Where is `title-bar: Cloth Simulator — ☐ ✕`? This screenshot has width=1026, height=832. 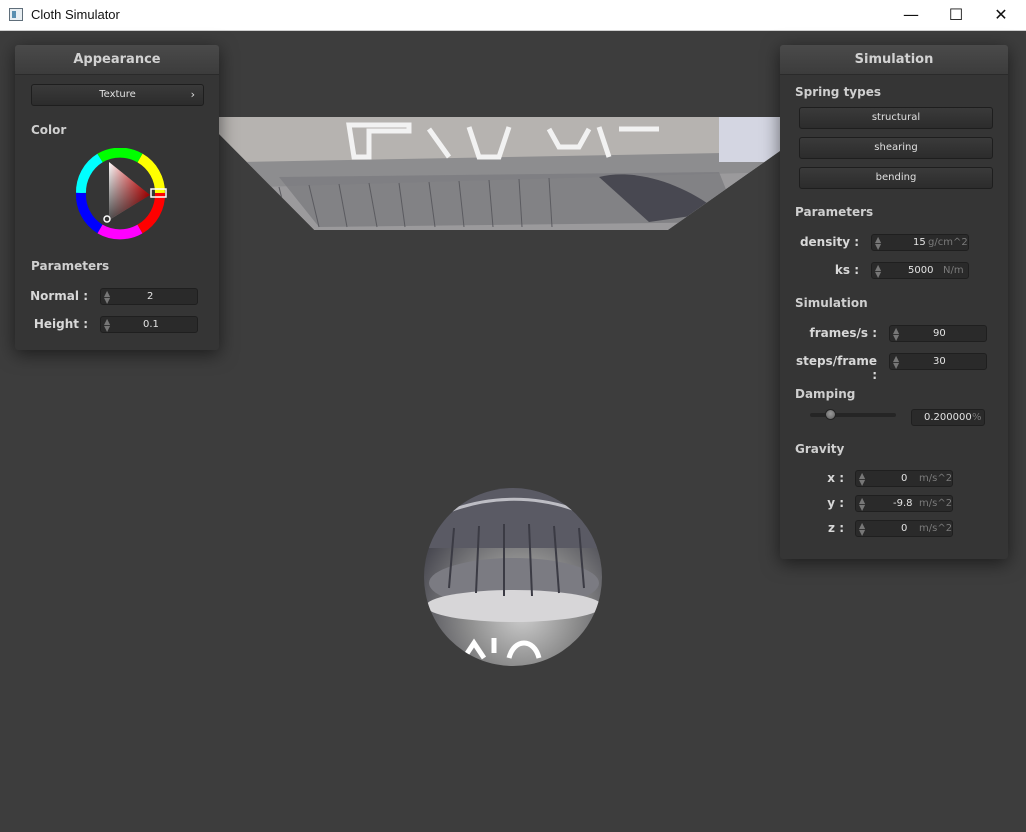 title-bar: Cloth Simulator — ☐ ✕ is located at coordinates (513, 15).